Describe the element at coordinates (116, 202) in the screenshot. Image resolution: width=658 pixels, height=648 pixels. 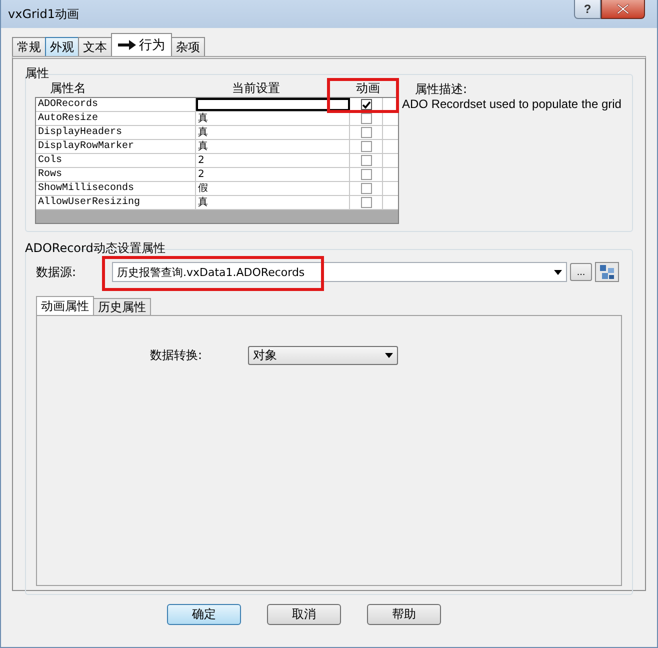
I see `table-cell: AllowUserResizing` at that location.